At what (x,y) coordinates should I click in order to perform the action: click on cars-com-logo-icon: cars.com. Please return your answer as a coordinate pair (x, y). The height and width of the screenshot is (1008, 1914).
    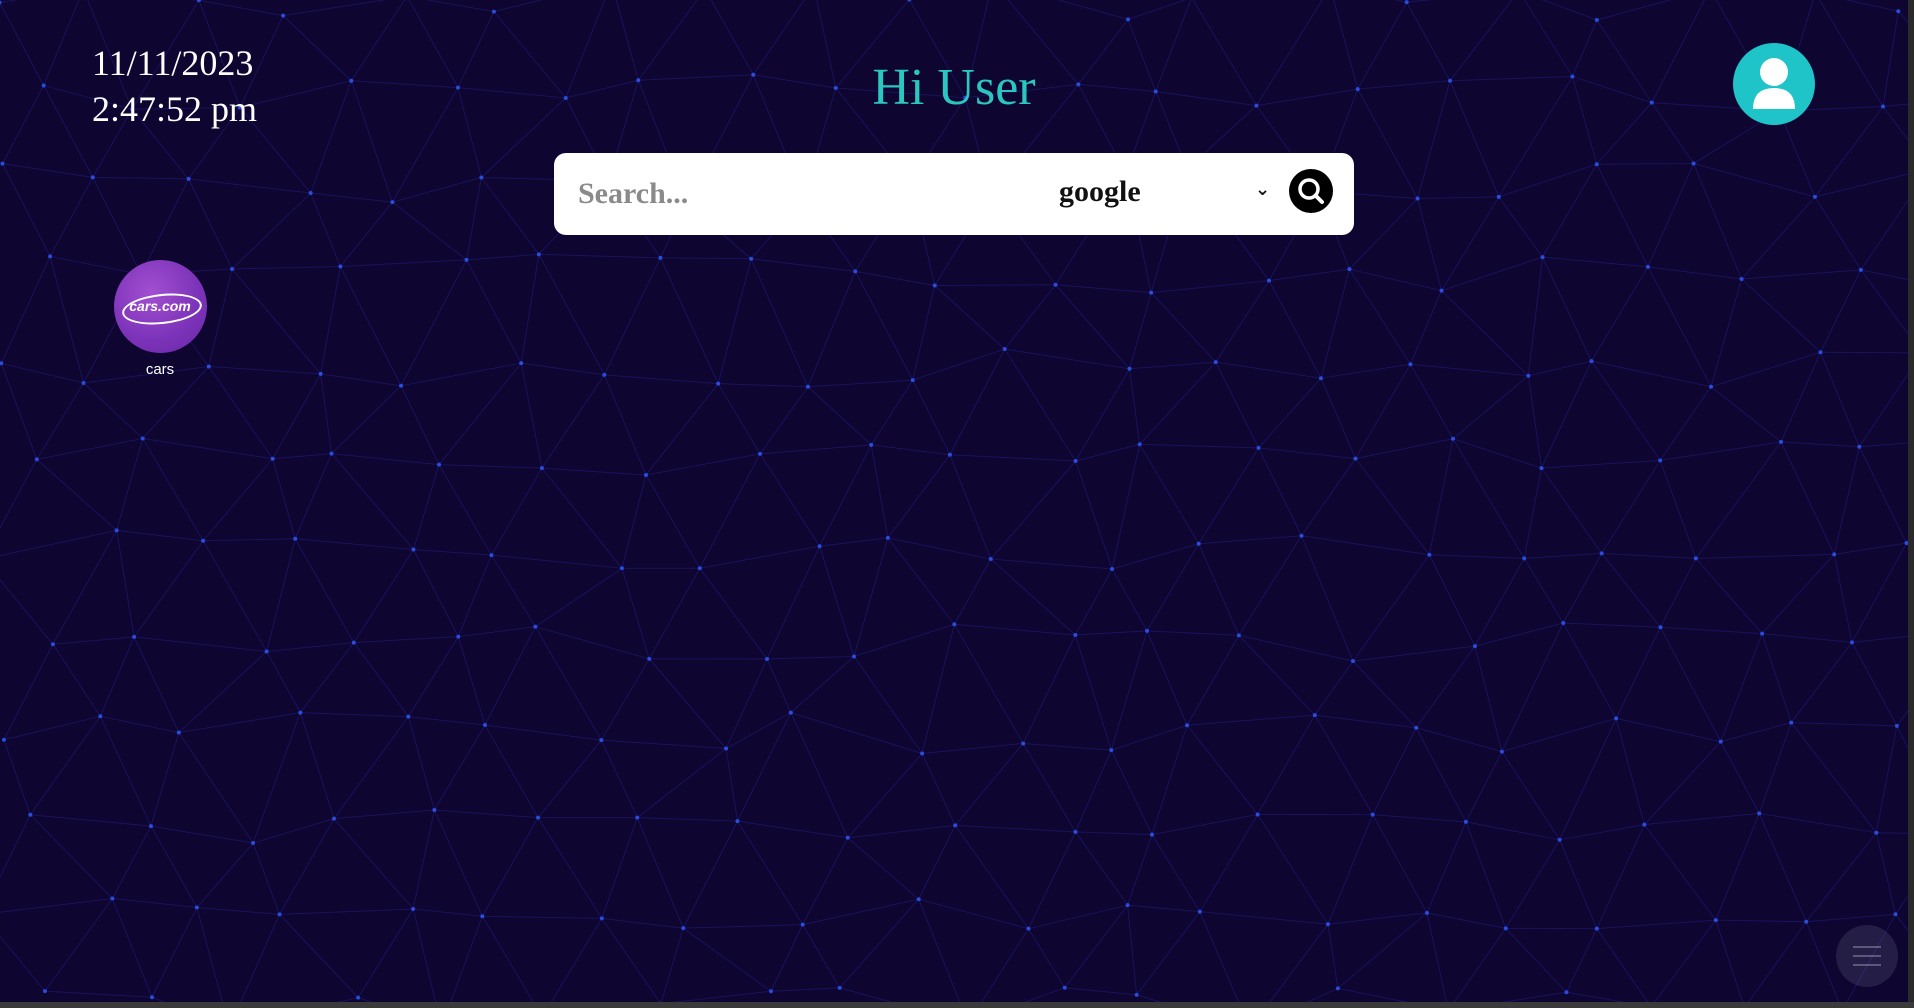
    Looking at the image, I should click on (160, 306).